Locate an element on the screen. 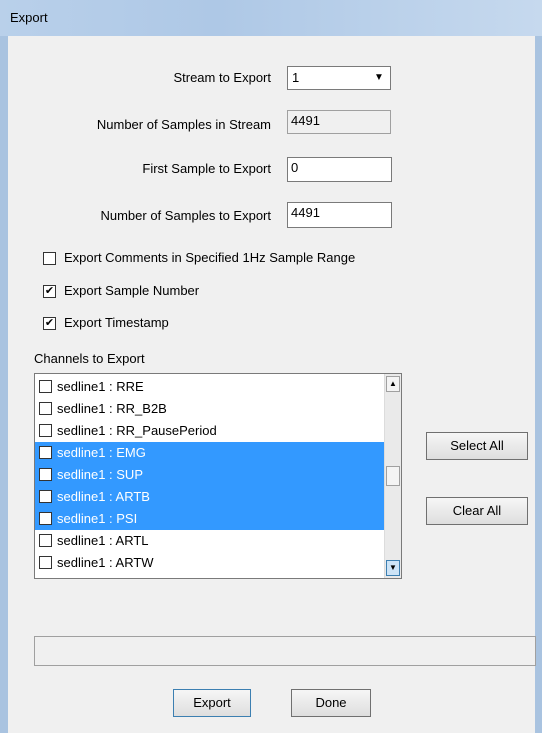 This screenshot has height=733, width=542. scroll-down-icon: ▼ is located at coordinates (393, 568).